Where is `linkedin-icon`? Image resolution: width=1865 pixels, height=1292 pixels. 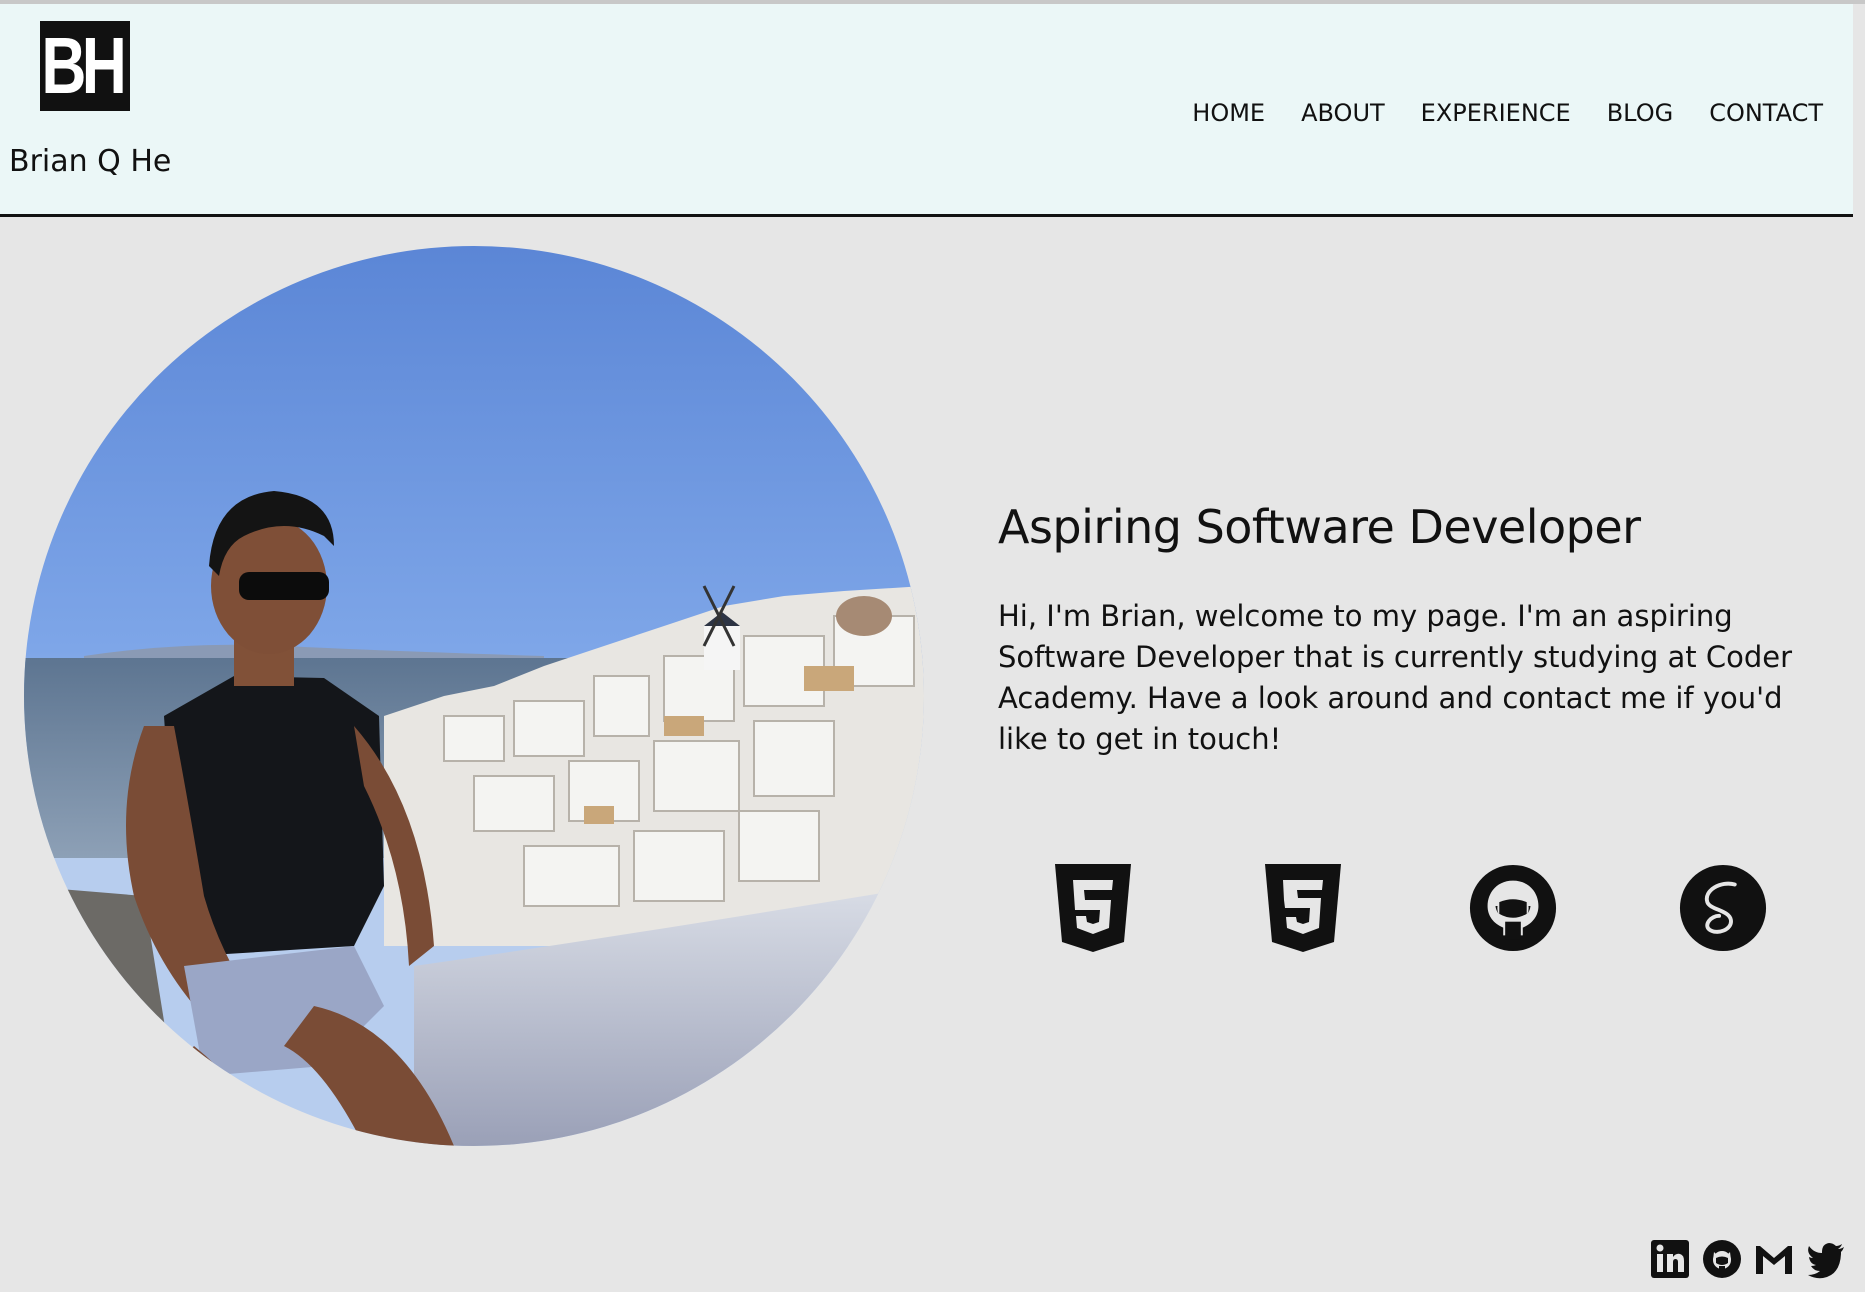 linkedin-icon is located at coordinates (1670, 1259).